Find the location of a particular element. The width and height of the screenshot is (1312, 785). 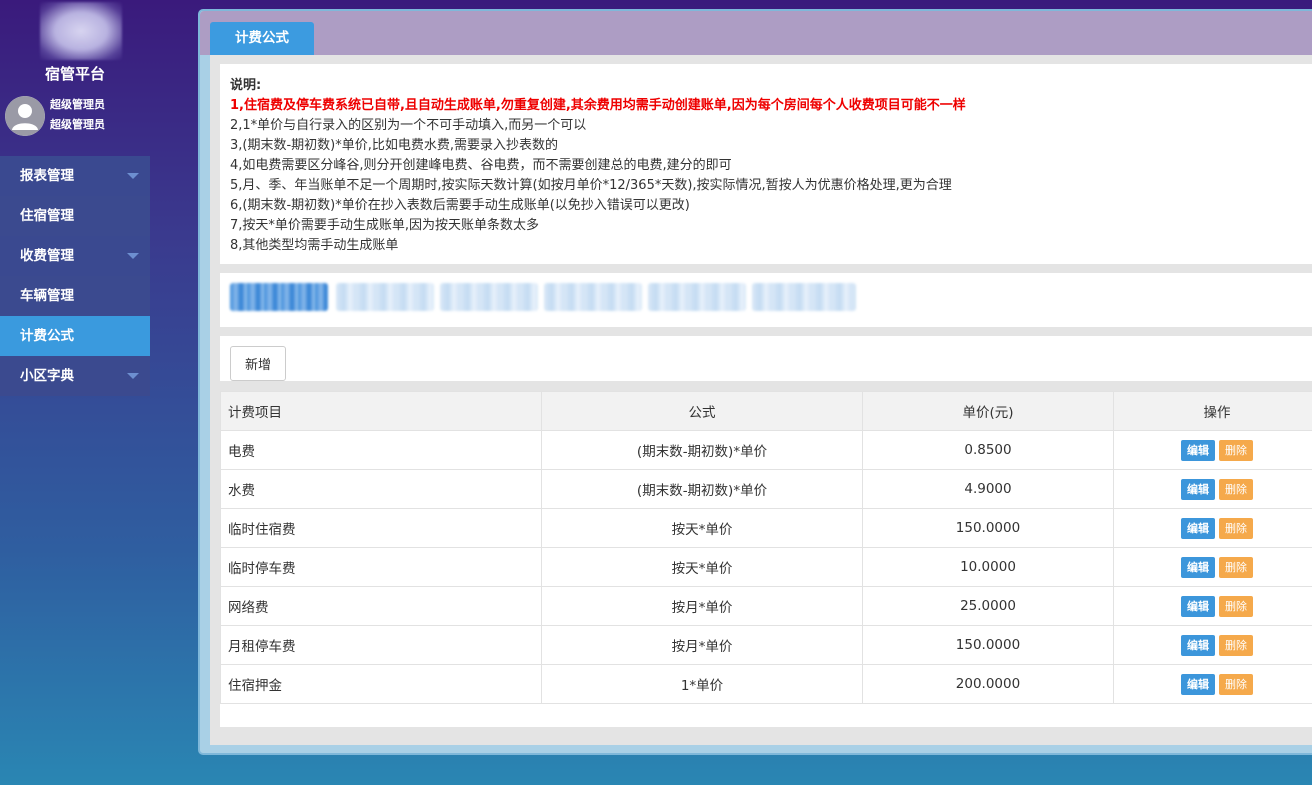

sidebar-item-label: 报表管理 is located at coordinates (47, 176).